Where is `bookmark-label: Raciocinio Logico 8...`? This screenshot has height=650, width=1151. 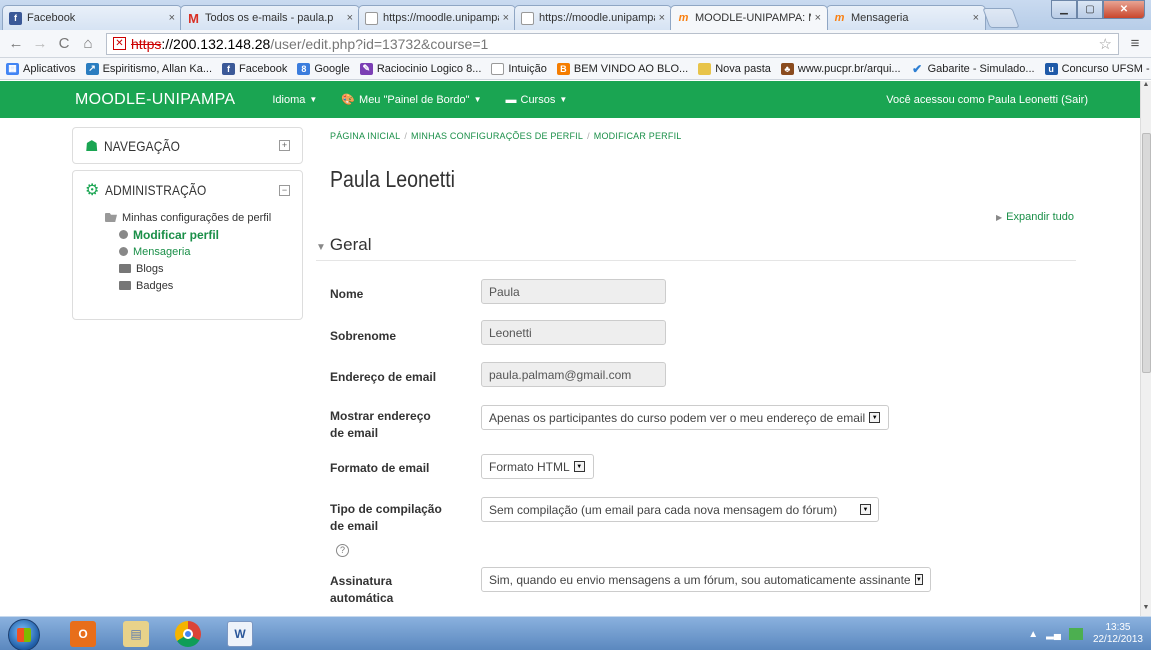
bookmark-label: Raciocinio Logico 8... is located at coordinates (429, 68).